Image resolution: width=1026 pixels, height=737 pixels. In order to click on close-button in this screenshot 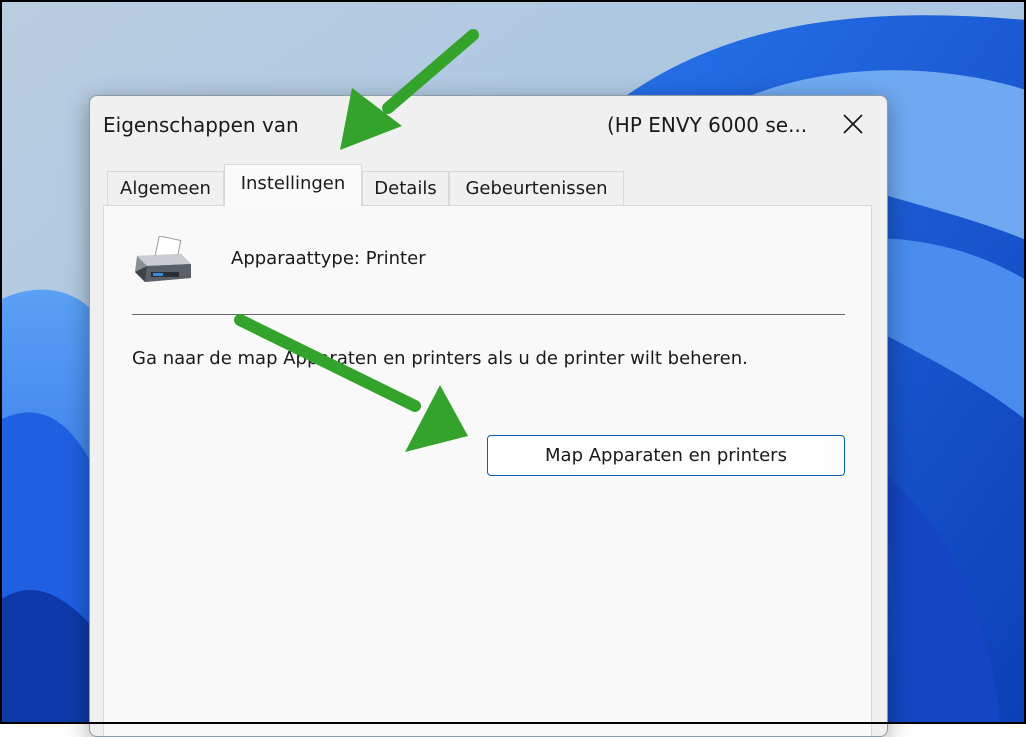, I will do `click(853, 124)`.